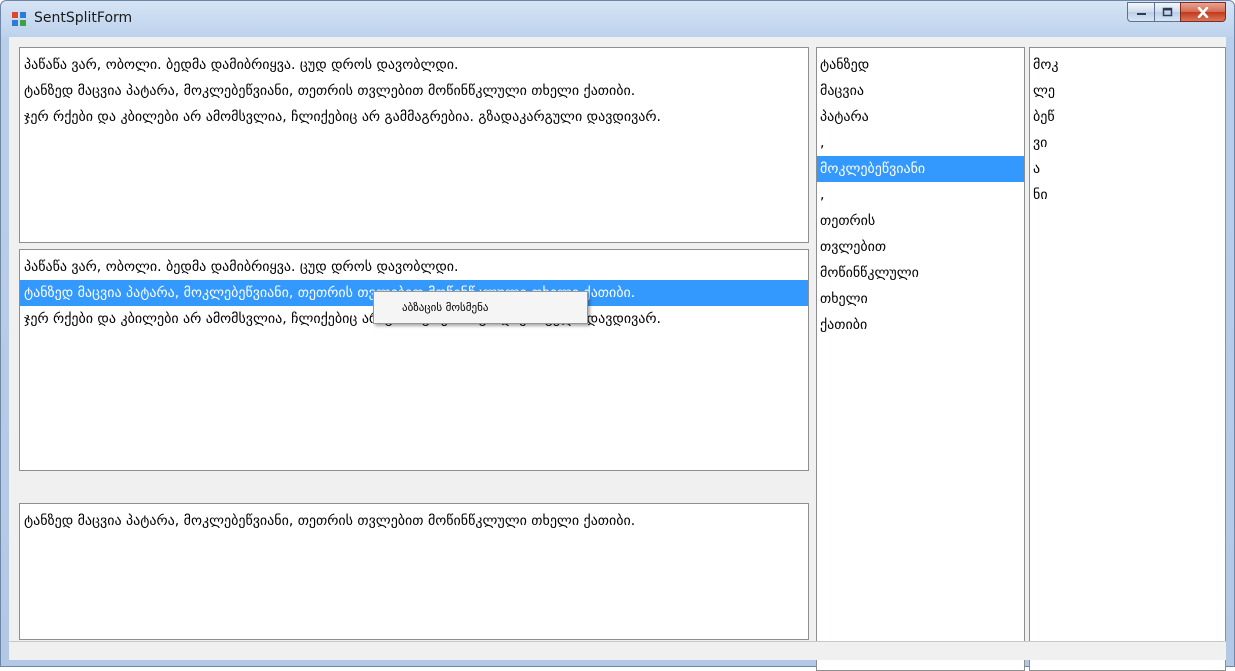 The height and width of the screenshot is (671, 1235). Describe the element at coordinates (1127, 169) in the screenshot. I see `syllable-list-item: ა` at that location.